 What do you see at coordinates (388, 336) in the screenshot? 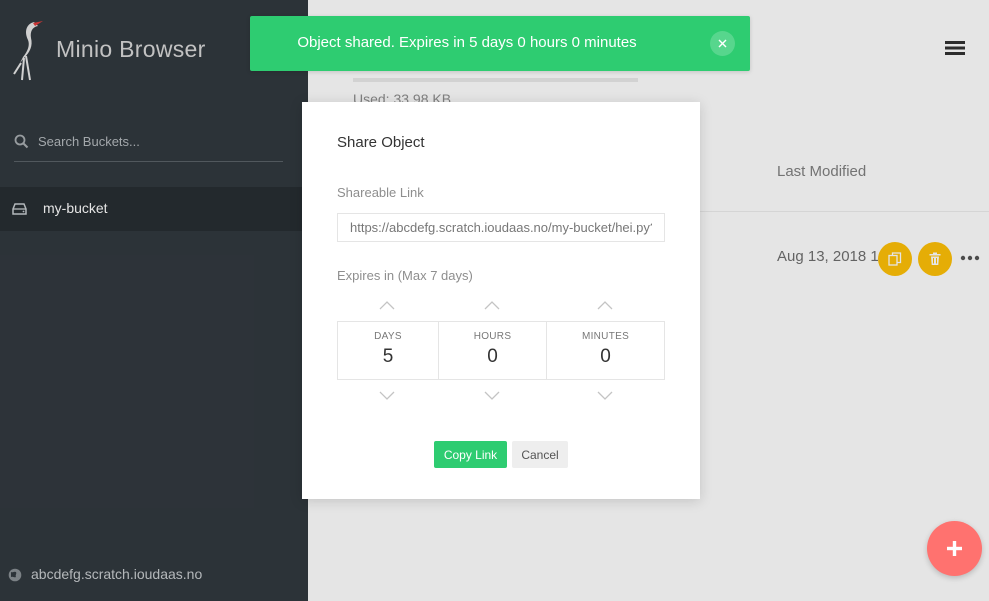
I see `days-label: DAYS` at bounding box center [388, 336].